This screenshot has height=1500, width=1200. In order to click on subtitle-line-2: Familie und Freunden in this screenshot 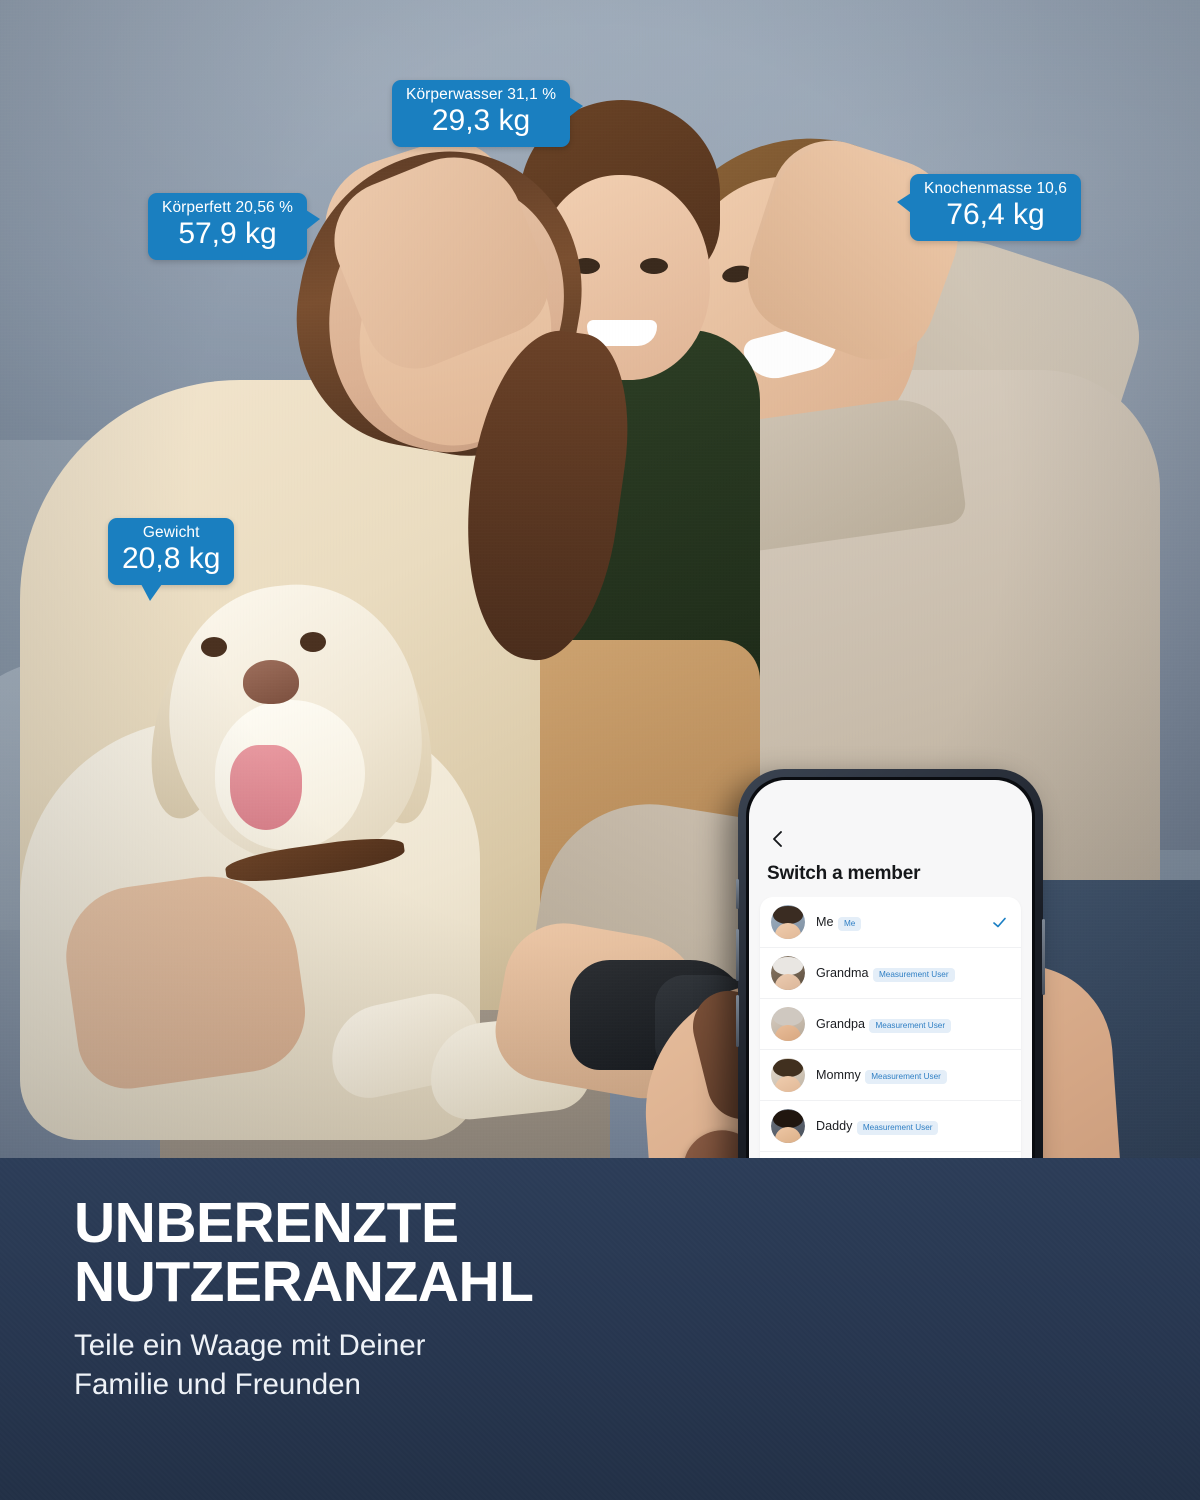, I will do `click(217, 1384)`.